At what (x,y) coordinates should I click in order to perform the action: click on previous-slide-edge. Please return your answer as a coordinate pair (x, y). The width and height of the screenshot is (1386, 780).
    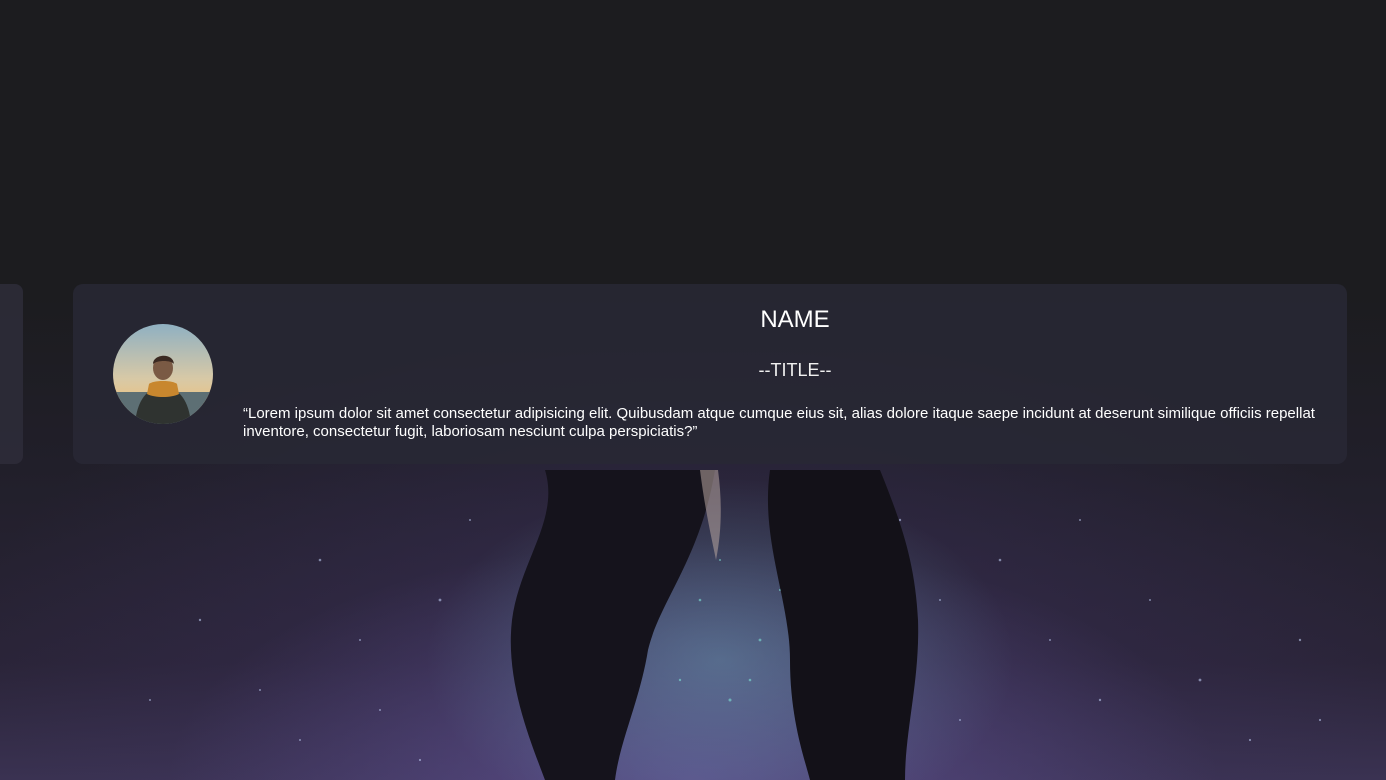
    Looking at the image, I should click on (11, 374).